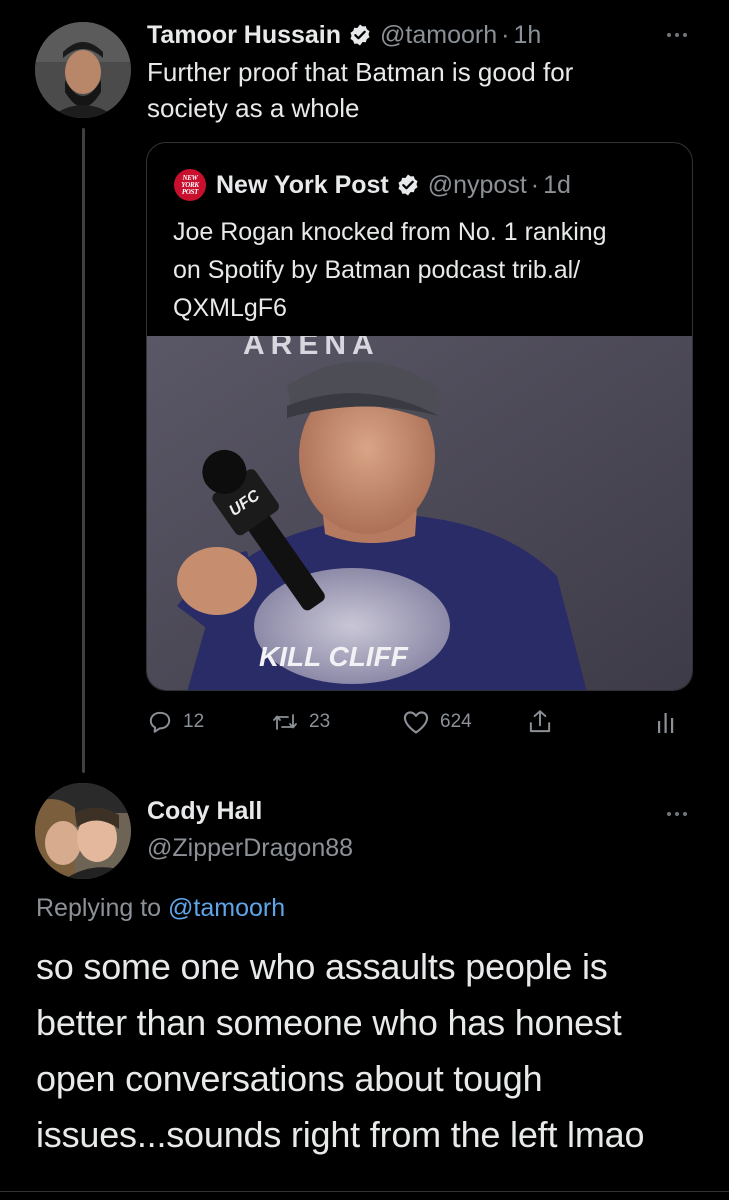  I want to click on author-handle: @tamoorh, so click(438, 35).